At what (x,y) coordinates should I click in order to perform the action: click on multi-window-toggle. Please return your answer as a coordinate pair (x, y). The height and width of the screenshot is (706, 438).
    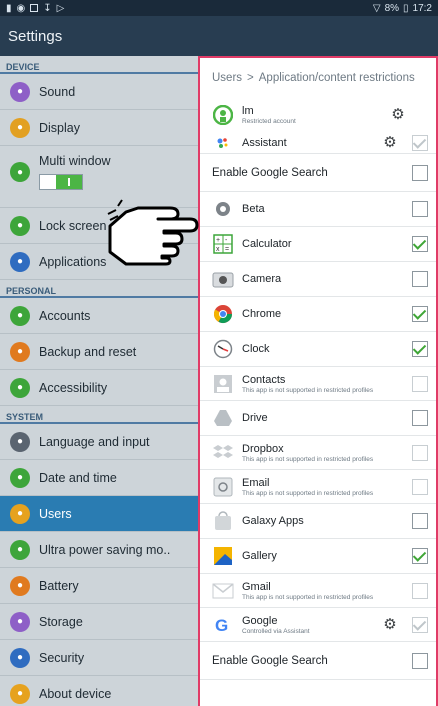
    Looking at the image, I should click on (61, 182).